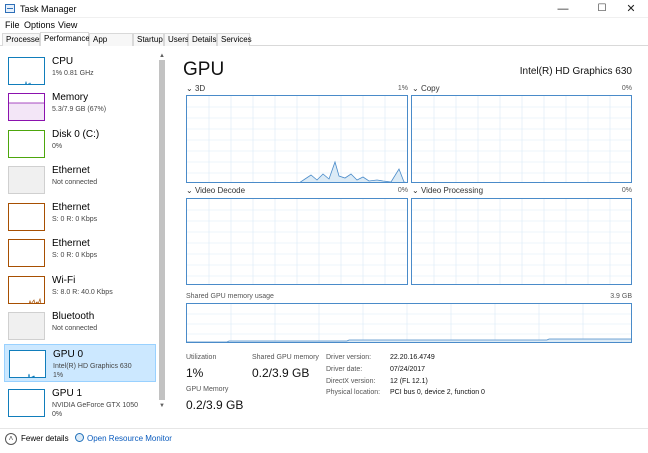 The width and height of the screenshot is (648, 453). I want to click on sidebar-item-bluetooth: Bluetooth Not connected, so click(80, 326).